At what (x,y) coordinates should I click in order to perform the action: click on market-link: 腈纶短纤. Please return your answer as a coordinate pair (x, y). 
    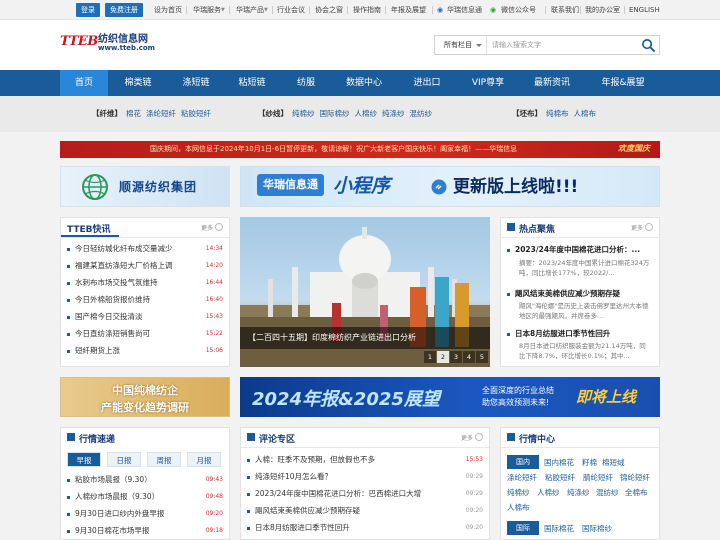
    Looking at the image, I should click on (598, 477).